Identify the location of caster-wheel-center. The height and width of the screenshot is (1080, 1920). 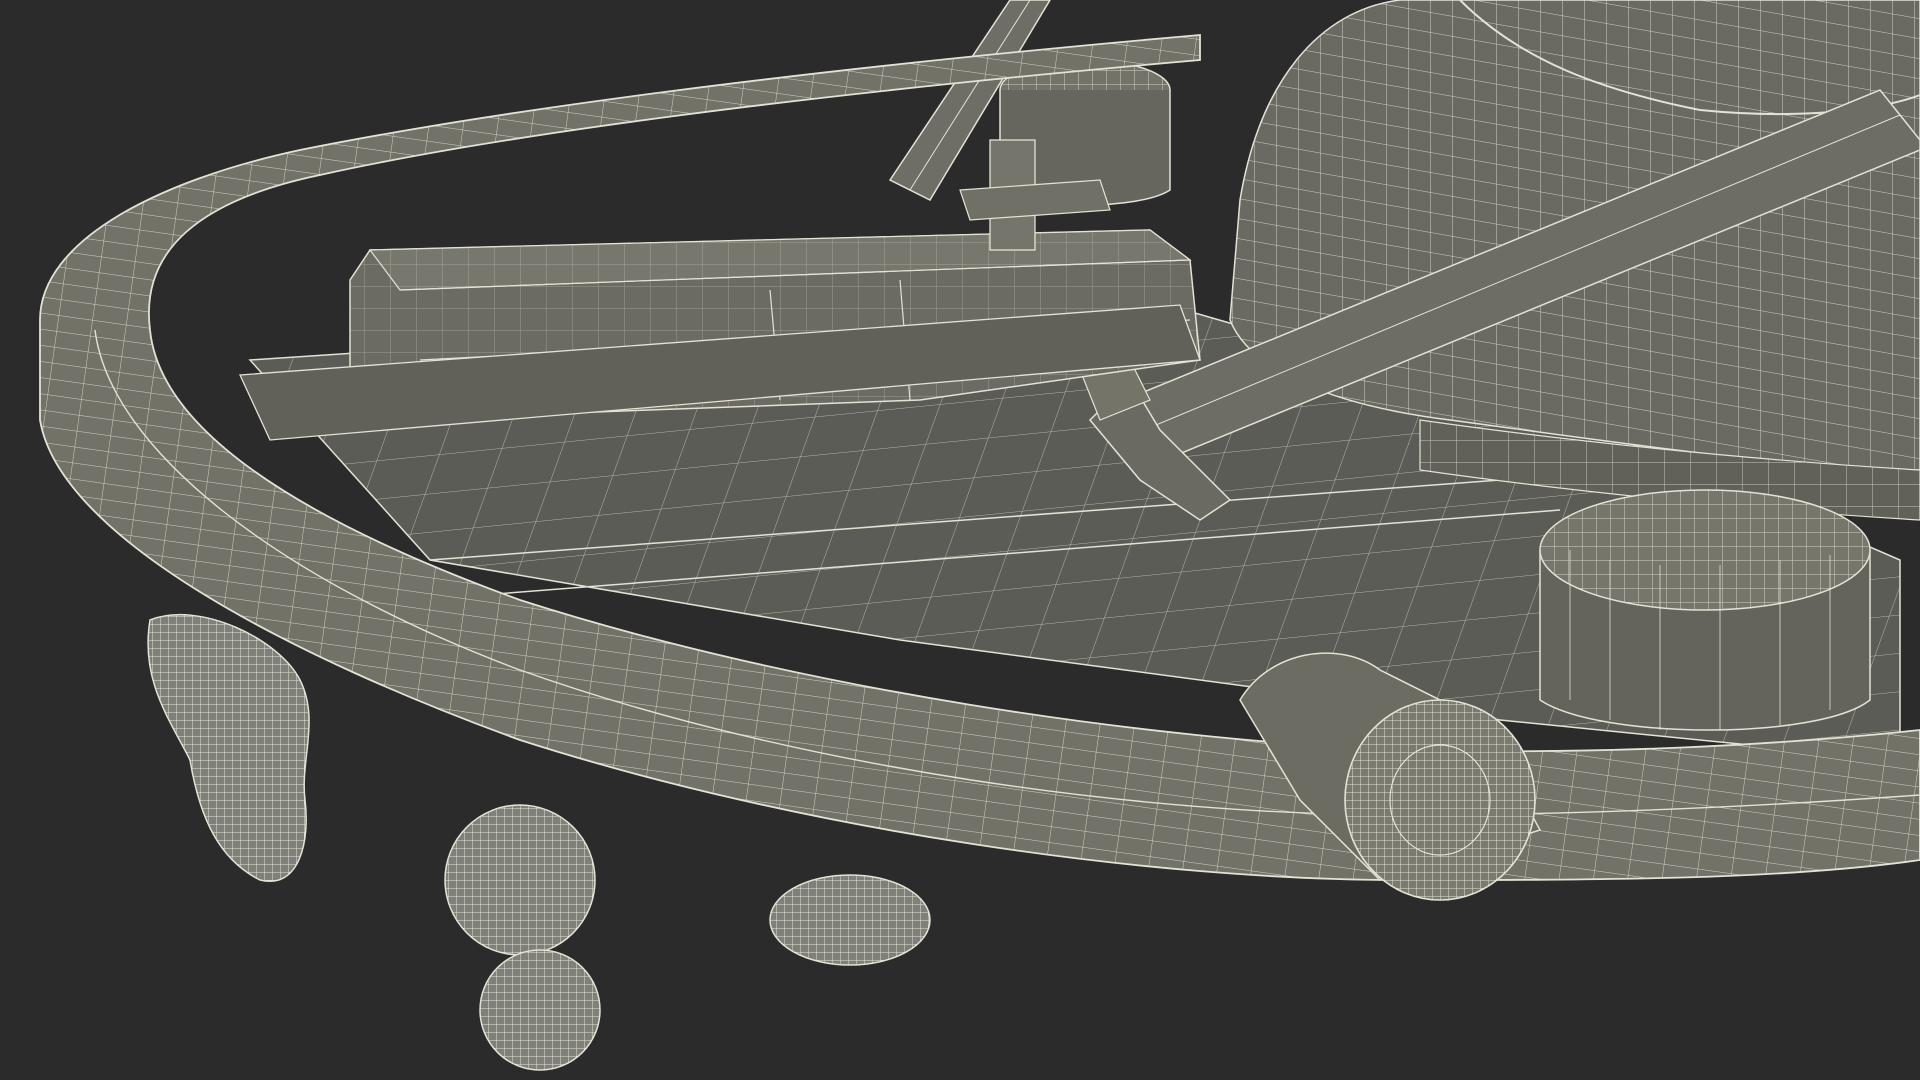
(522, 937).